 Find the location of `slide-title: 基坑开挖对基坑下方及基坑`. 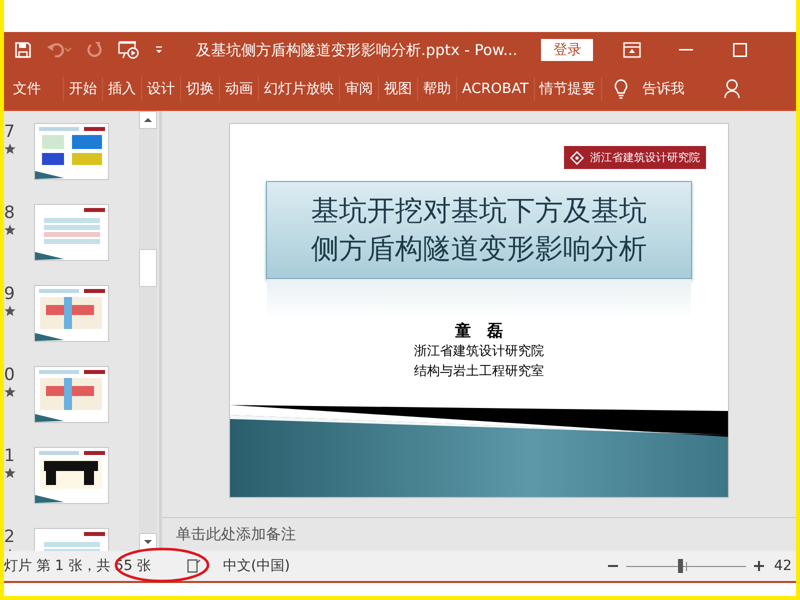

slide-title: 基坑开挖对基坑下方及基坑 is located at coordinates (479, 211).